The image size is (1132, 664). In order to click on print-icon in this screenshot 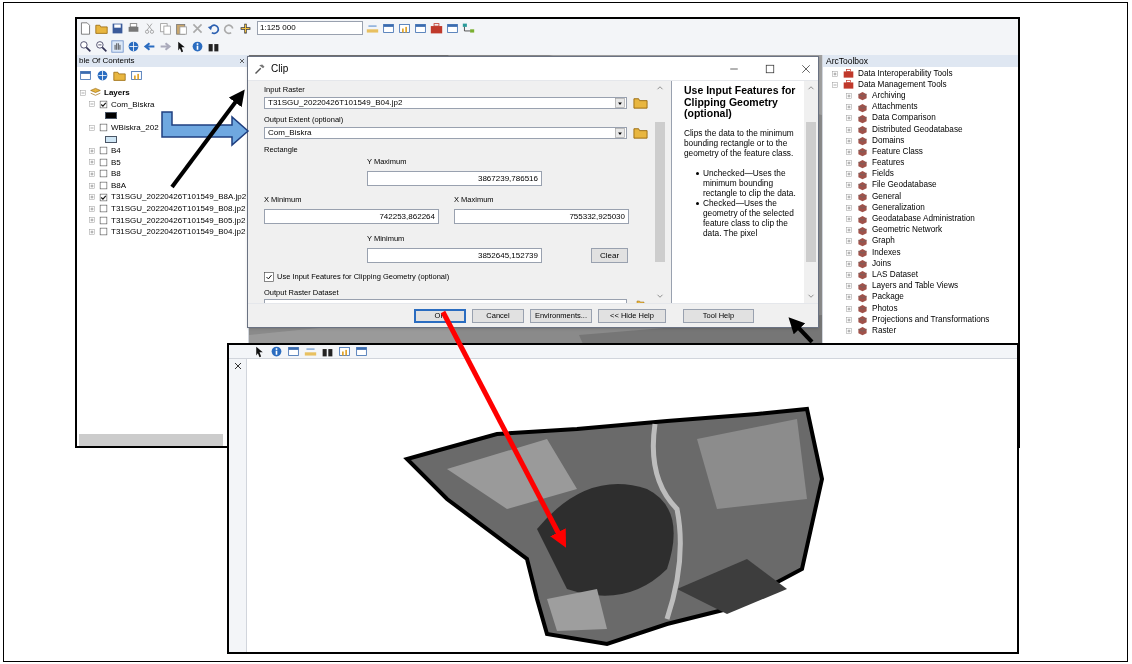, I will do `click(133, 28)`.